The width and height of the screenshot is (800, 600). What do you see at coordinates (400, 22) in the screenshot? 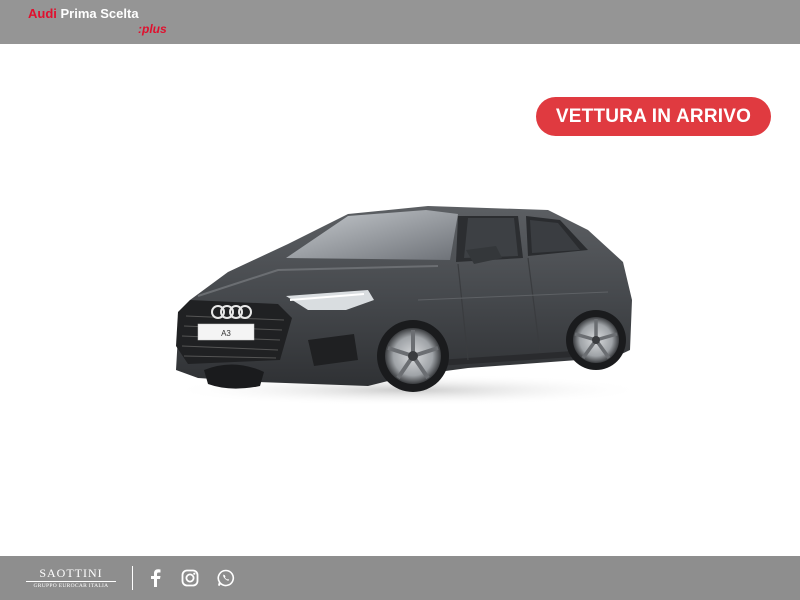
I see `header-bar: Audi Prima Scelta :plus` at bounding box center [400, 22].